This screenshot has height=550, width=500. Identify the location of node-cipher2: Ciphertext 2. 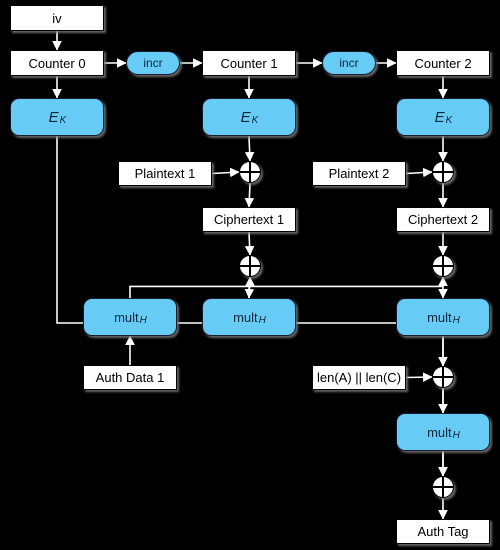
(443, 219).